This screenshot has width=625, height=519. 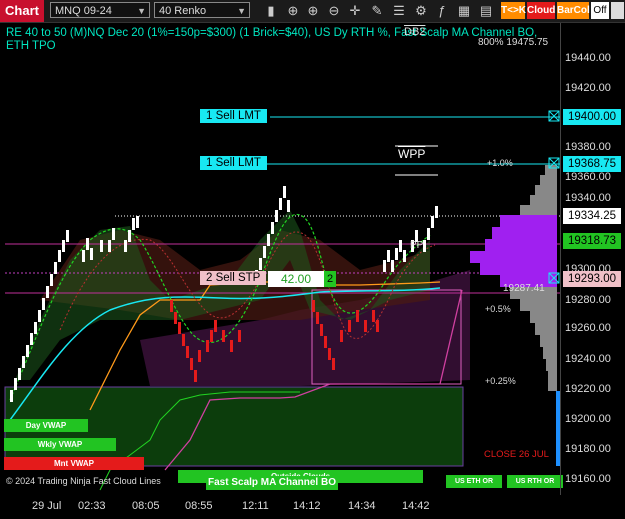 I want to click on zoom-out-icon: ⊖, so click(x=334, y=11).